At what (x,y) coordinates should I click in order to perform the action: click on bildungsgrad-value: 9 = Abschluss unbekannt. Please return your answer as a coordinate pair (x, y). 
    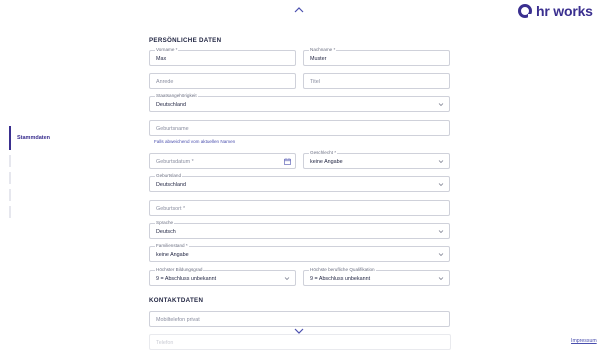
    Looking at the image, I should click on (186, 279).